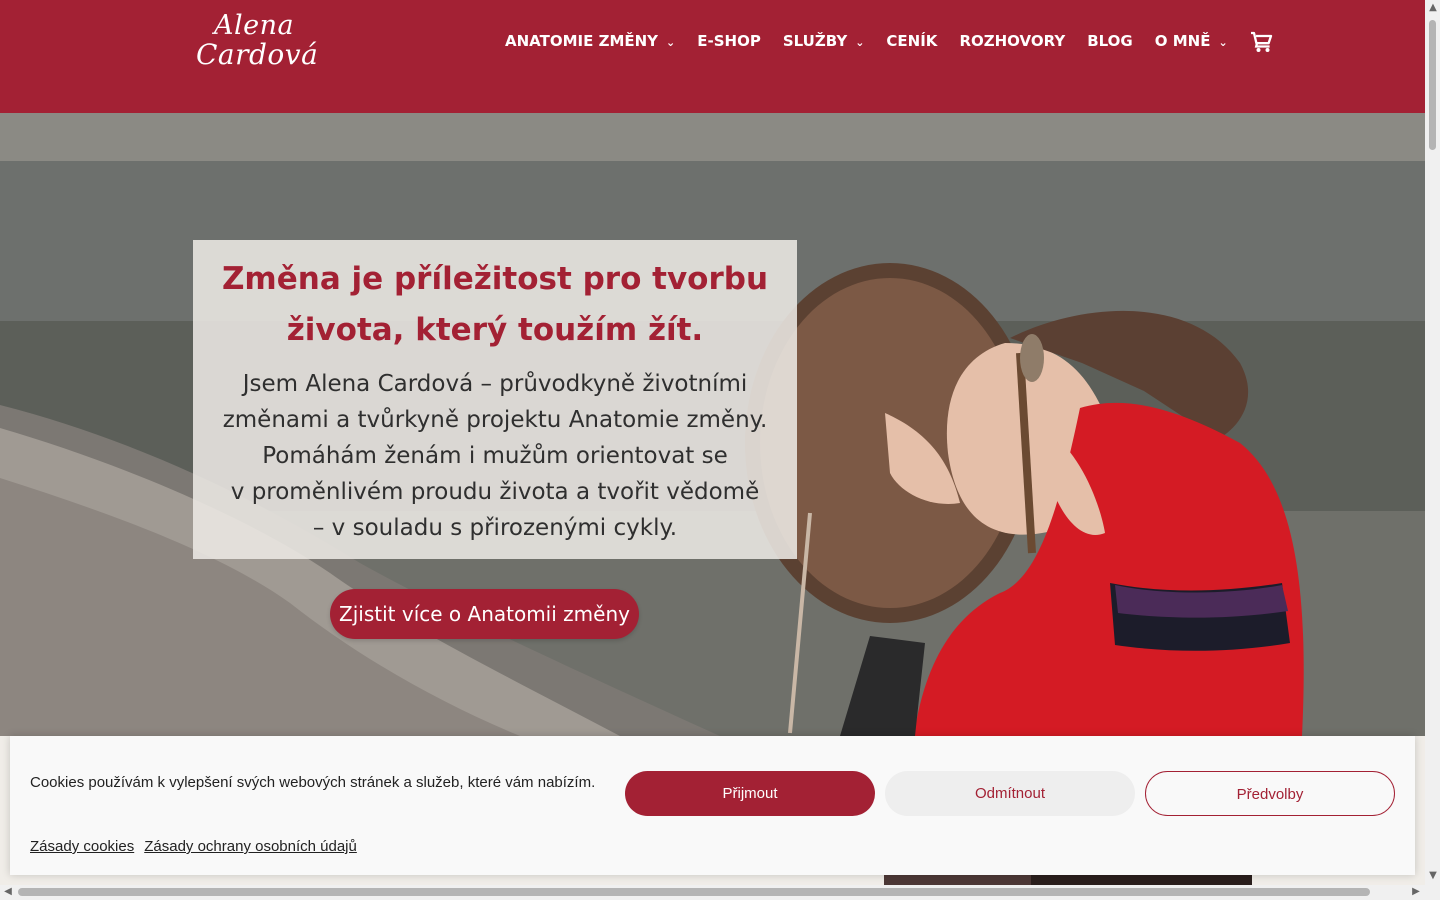  I want to click on scroll-left-arrow-icon: ◀, so click(8, 892).